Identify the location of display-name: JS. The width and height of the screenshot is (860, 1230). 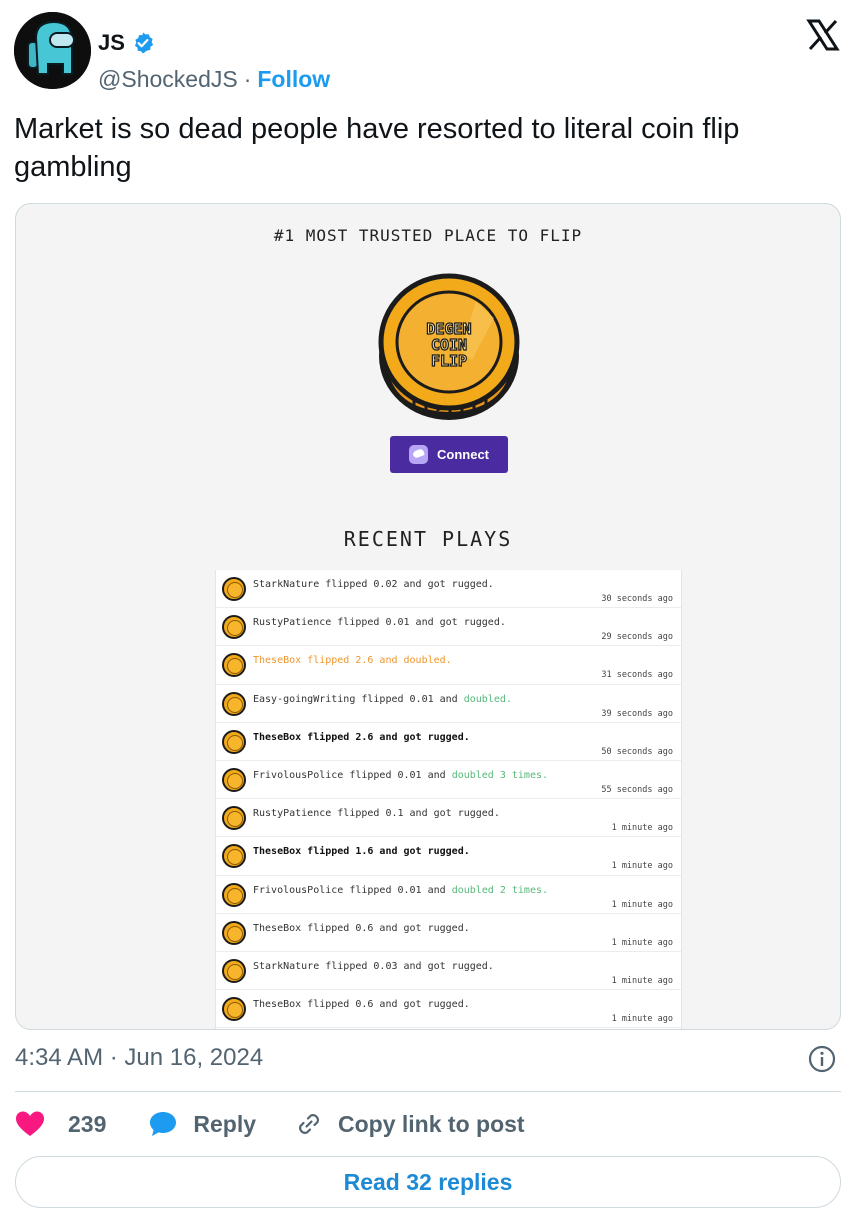
(111, 43).